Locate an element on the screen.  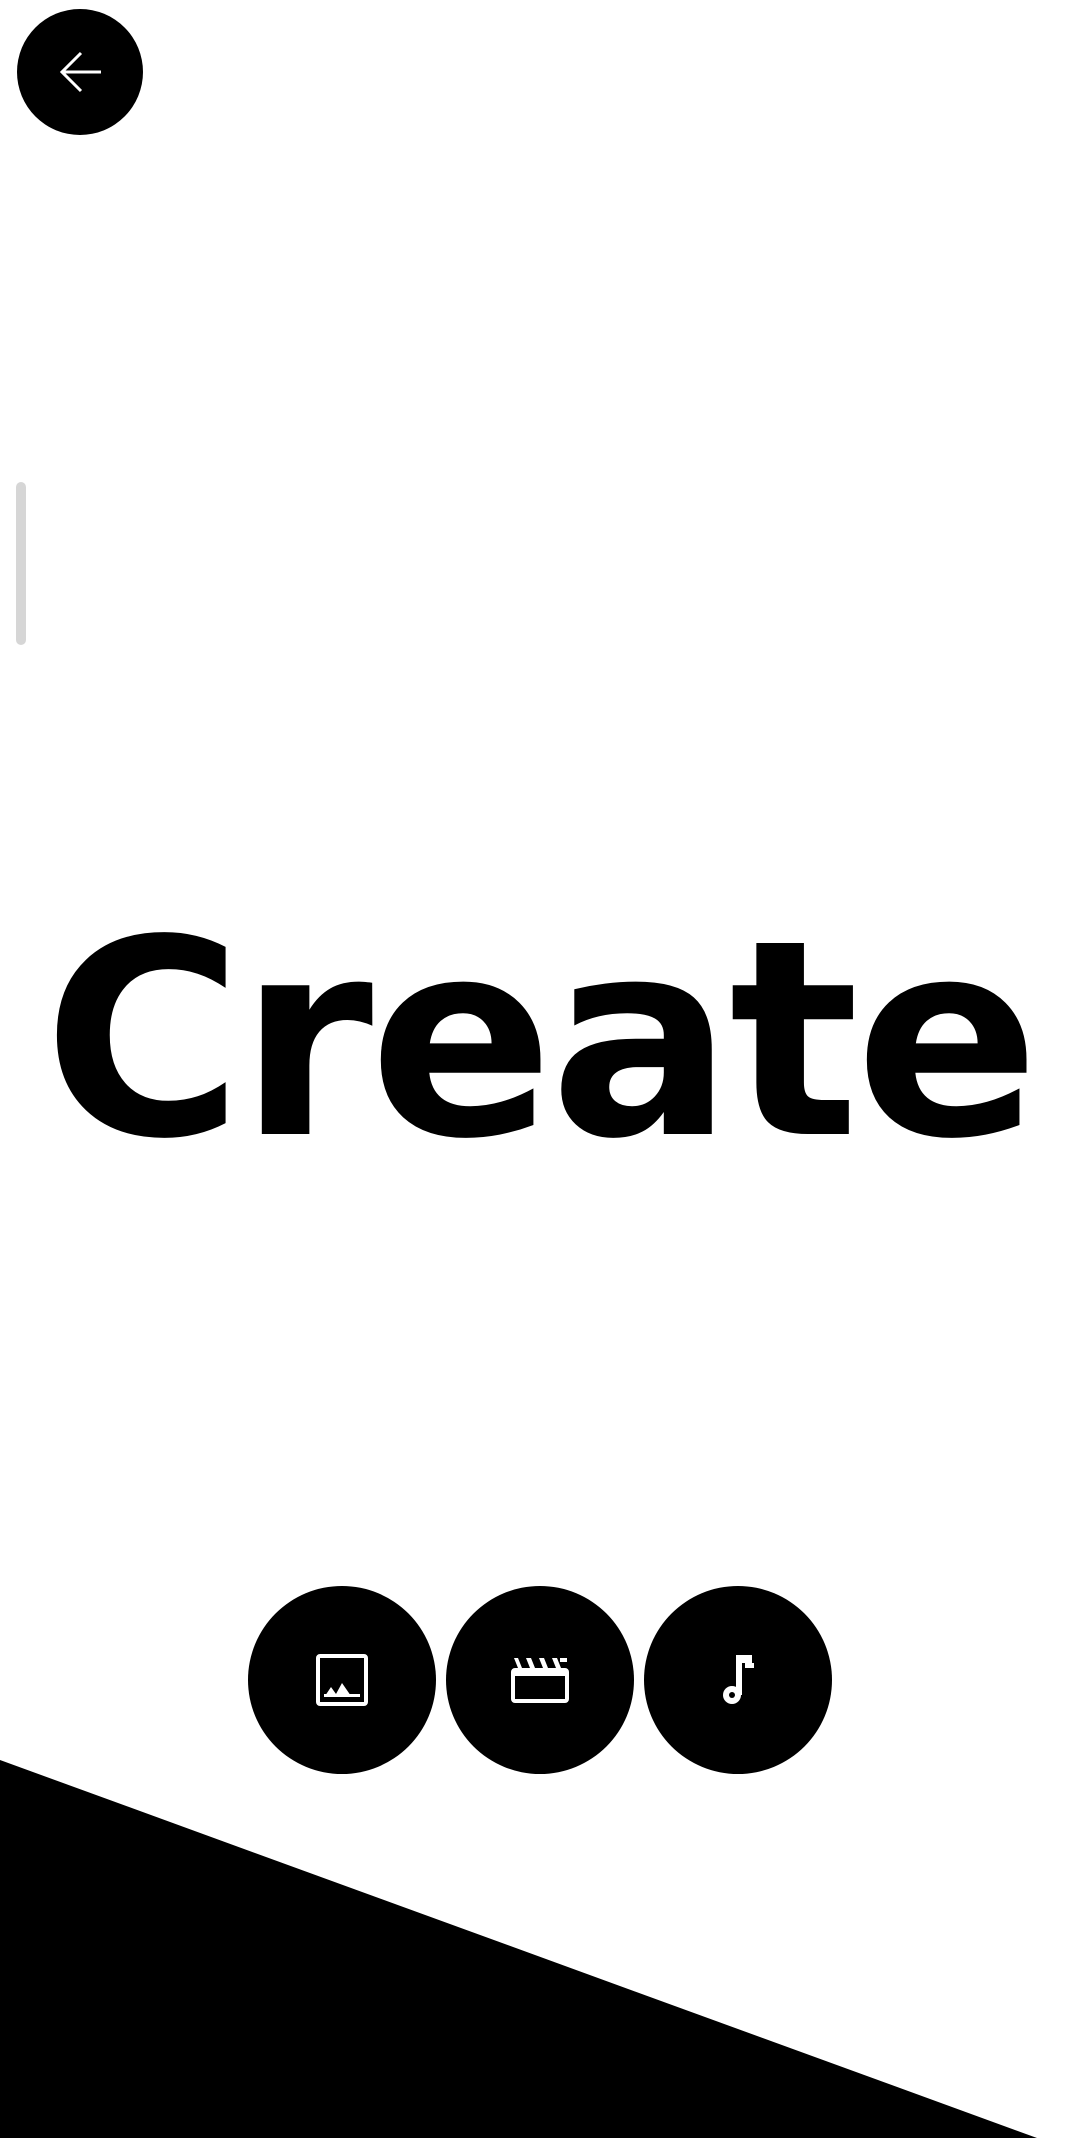
scroll-indicator is located at coordinates (21, 563).